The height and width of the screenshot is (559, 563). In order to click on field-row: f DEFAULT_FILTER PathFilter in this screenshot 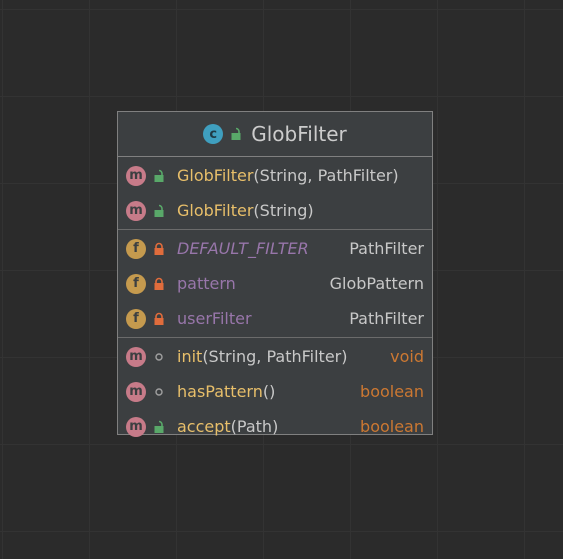, I will do `click(275, 248)`.